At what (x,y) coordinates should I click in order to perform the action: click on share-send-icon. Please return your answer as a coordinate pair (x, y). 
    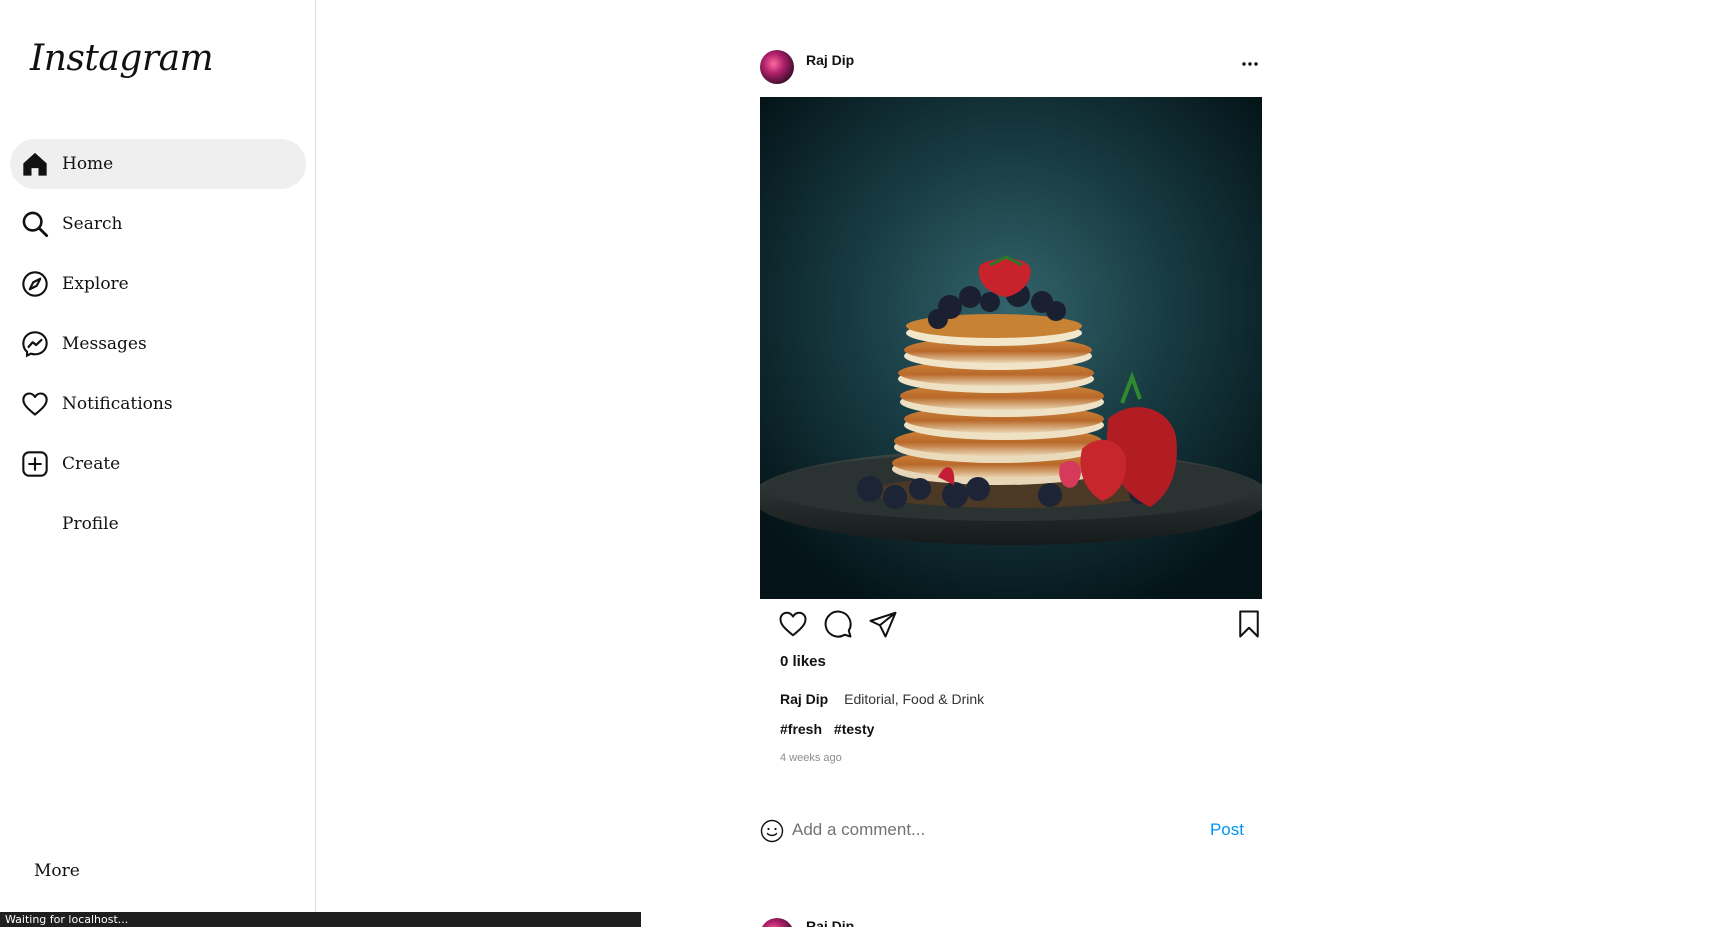
    Looking at the image, I should click on (883, 624).